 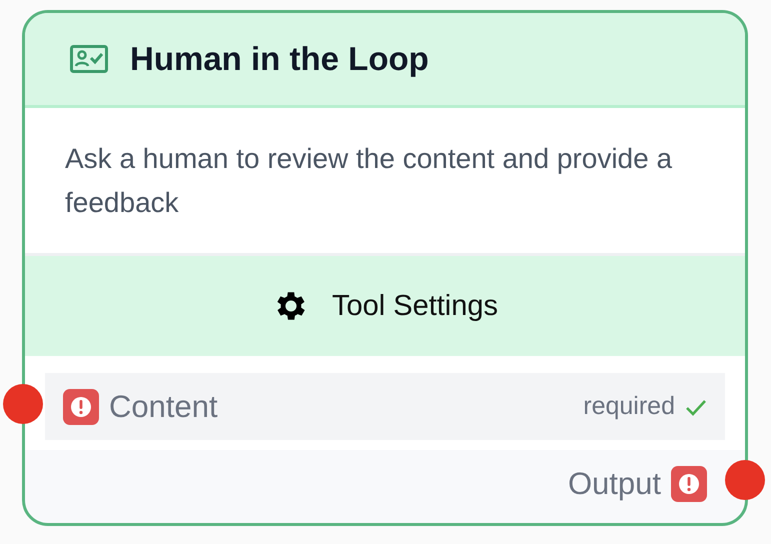 What do you see at coordinates (23, 404) in the screenshot?
I see `input-handle` at bounding box center [23, 404].